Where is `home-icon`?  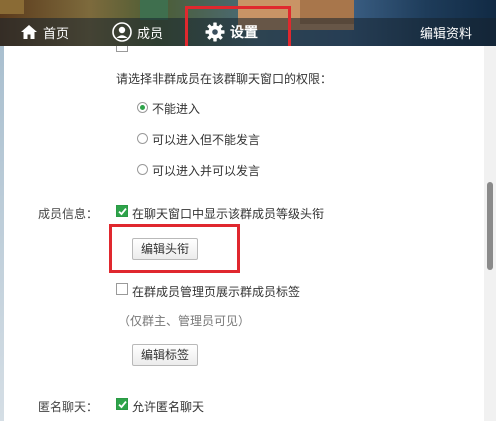 home-icon is located at coordinates (29, 32).